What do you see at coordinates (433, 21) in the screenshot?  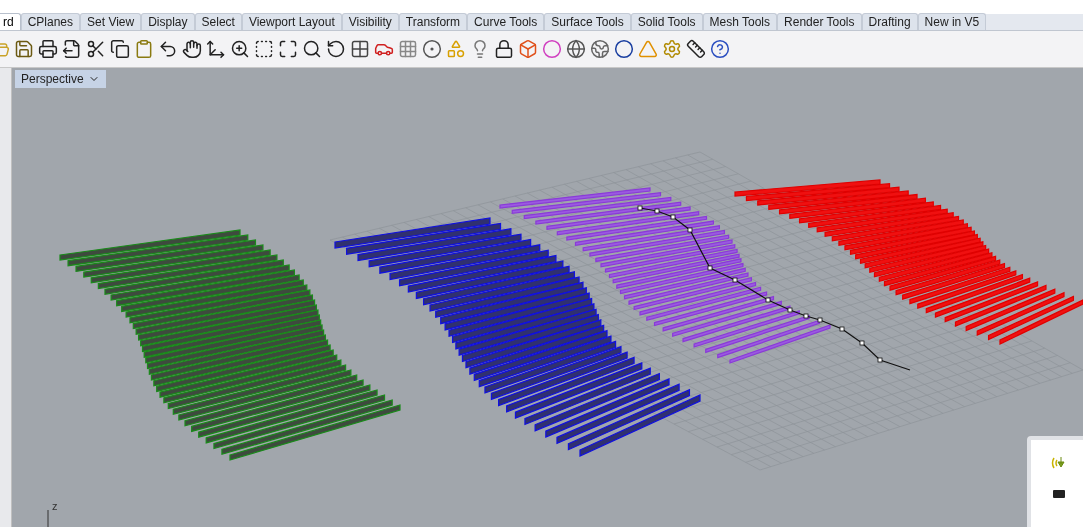 I see `toolbar-tab: Transform` at bounding box center [433, 21].